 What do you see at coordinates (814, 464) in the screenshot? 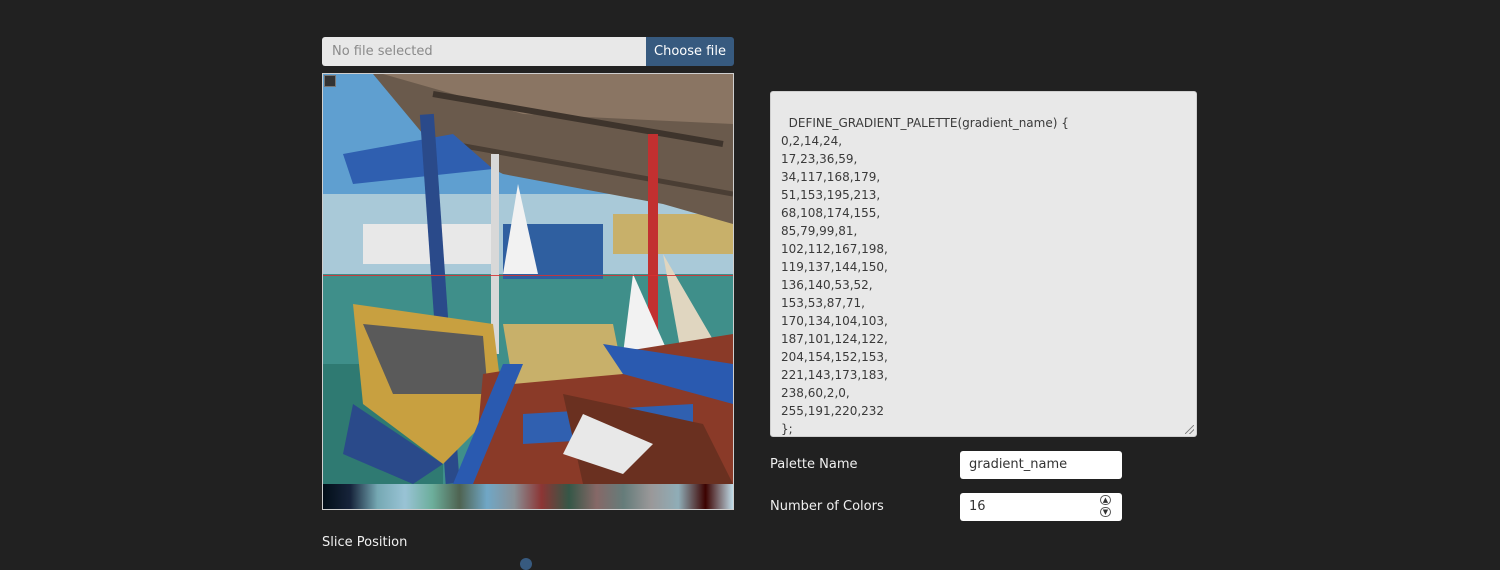
I see `palette-name-label: Palette Name` at bounding box center [814, 464].